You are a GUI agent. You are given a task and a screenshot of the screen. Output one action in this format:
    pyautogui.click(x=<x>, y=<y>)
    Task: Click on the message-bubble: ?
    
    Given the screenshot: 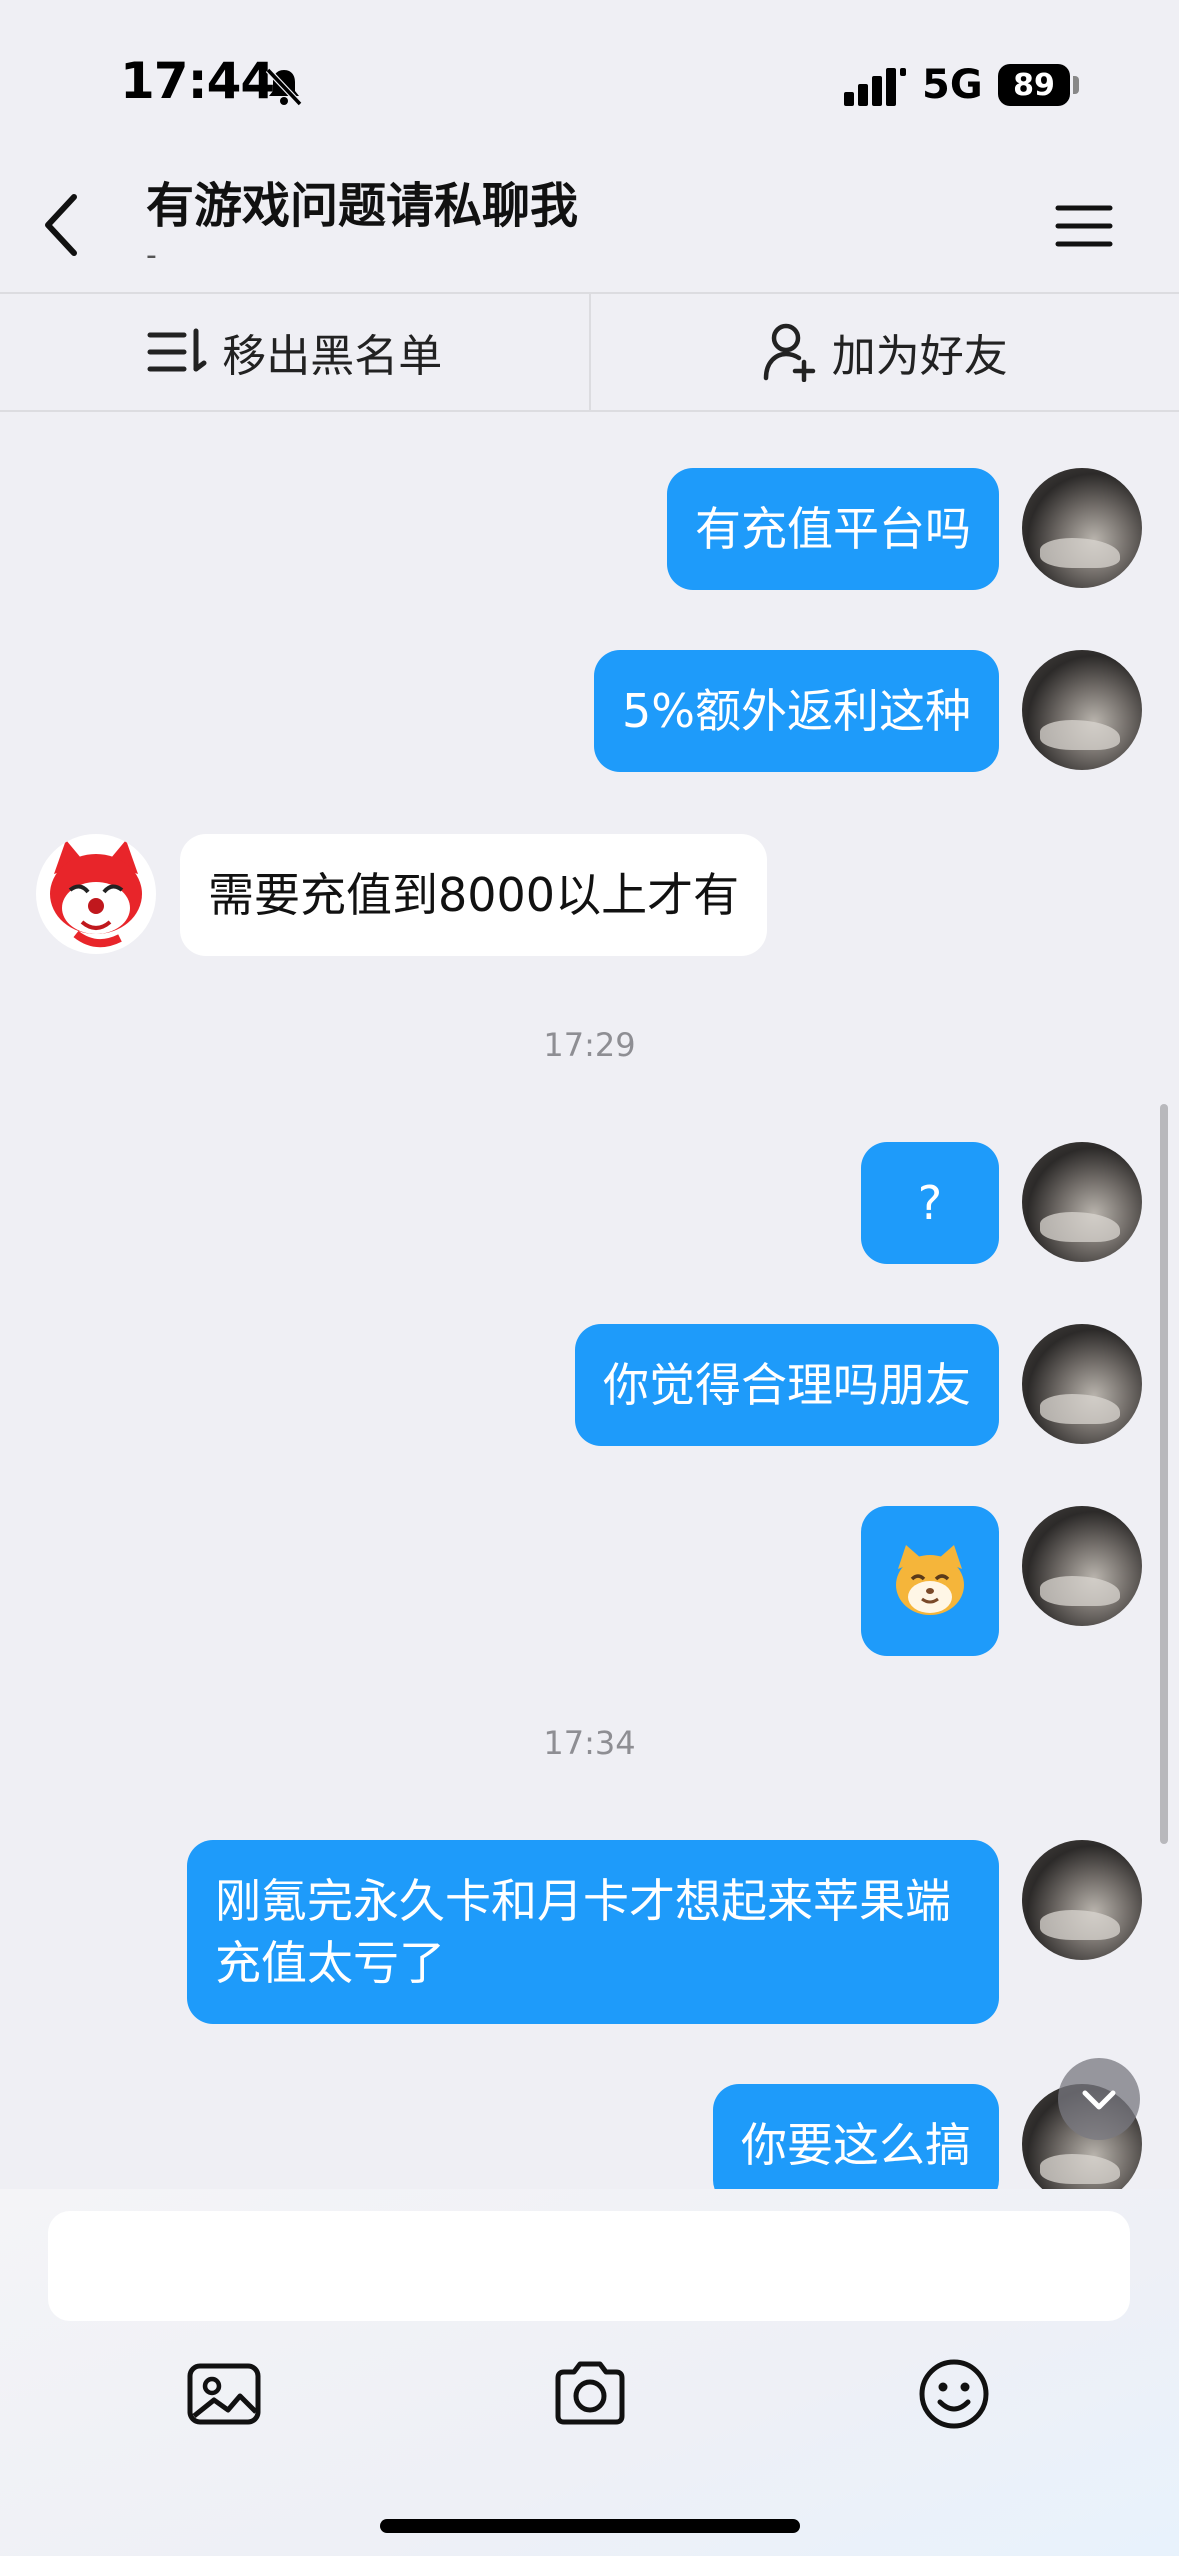 What is the action you would take?
    pyautogui.click(x=930, y=1203)
    